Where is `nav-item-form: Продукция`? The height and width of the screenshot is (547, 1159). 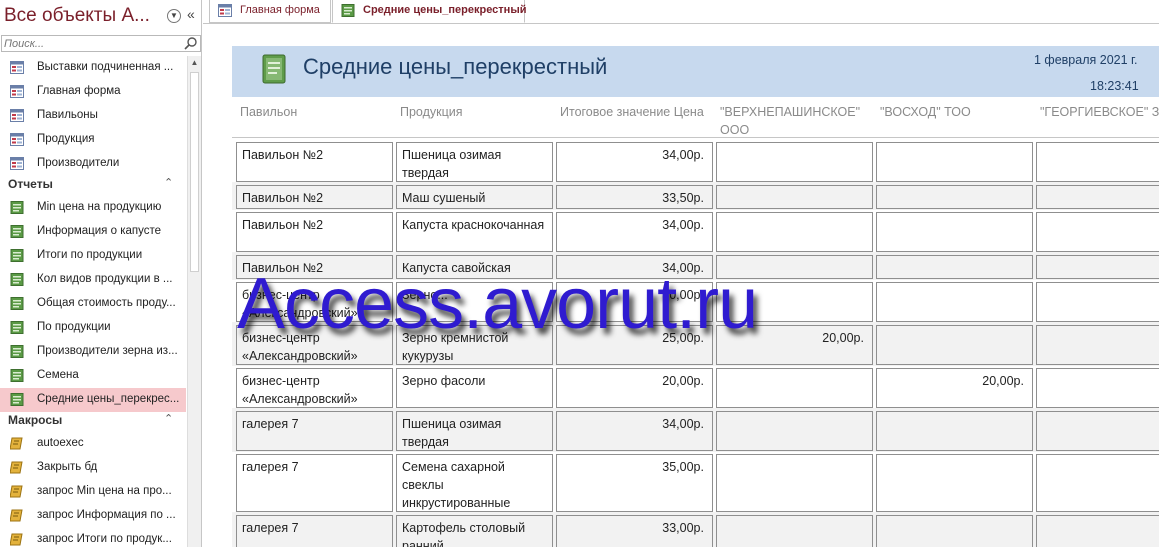
nav-item-form: Продукция is located at coordinates (93, 140).